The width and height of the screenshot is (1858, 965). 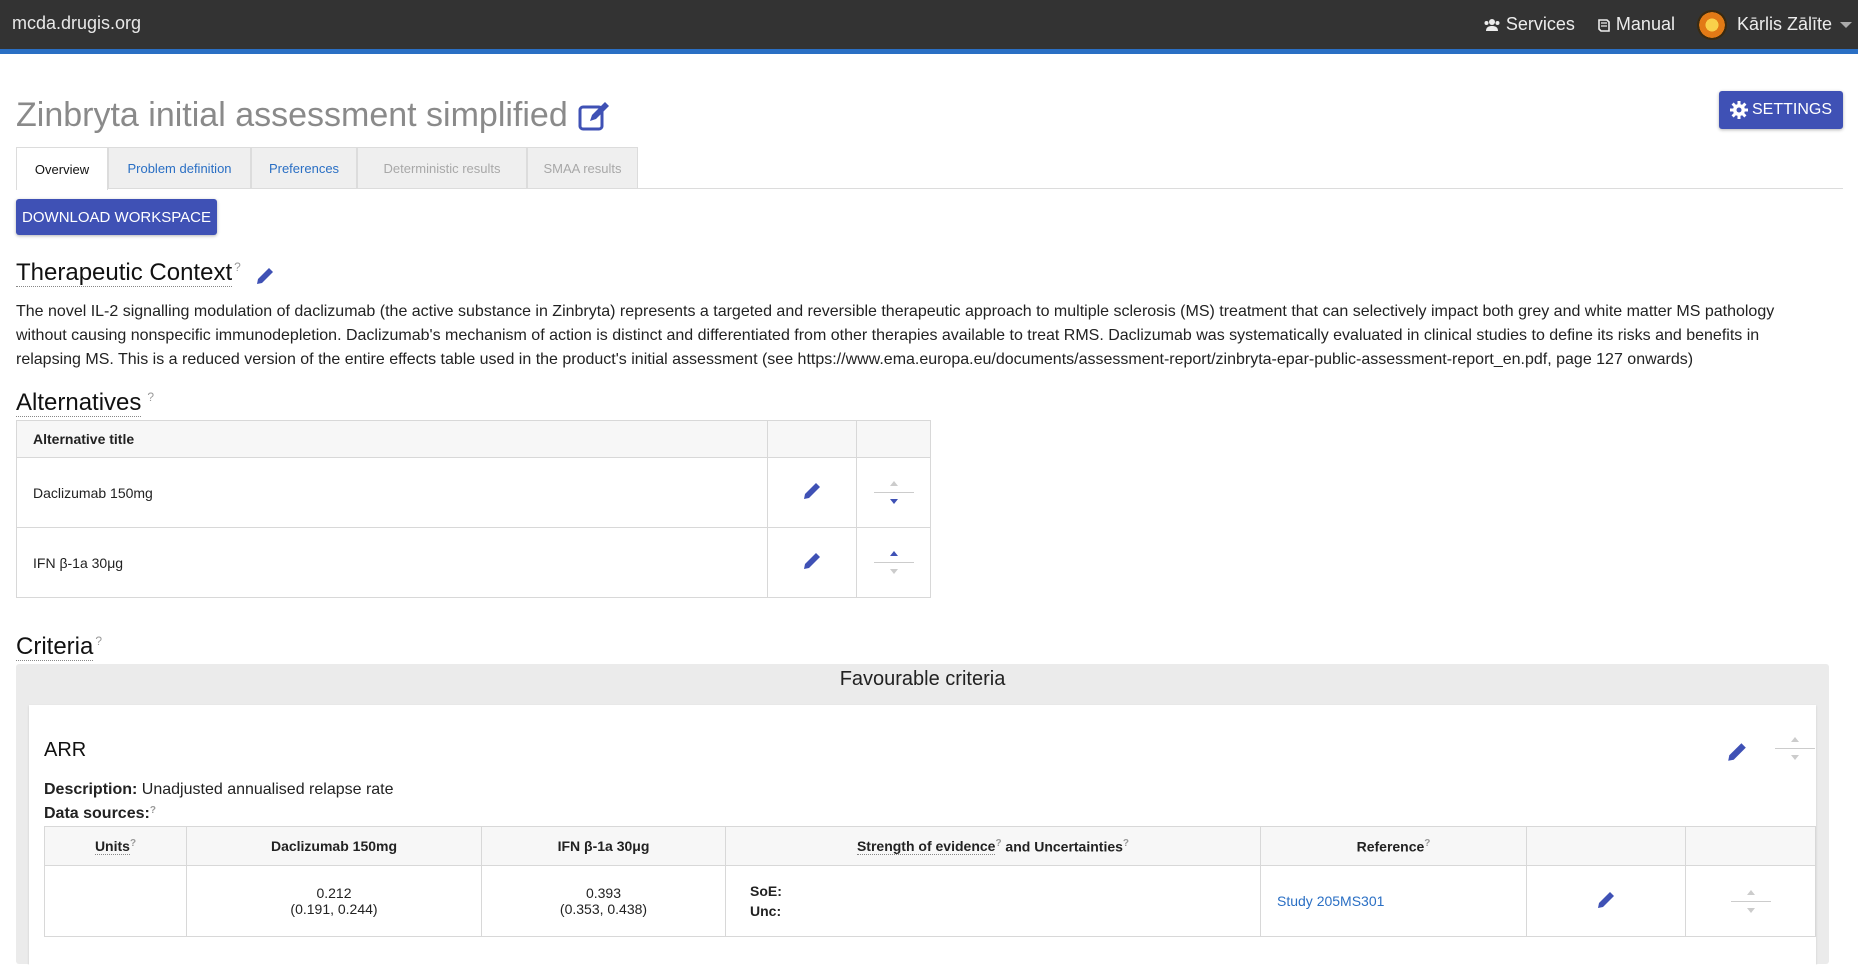 I want to click on edit-criterion-icon, so click(x=1737, y=752).